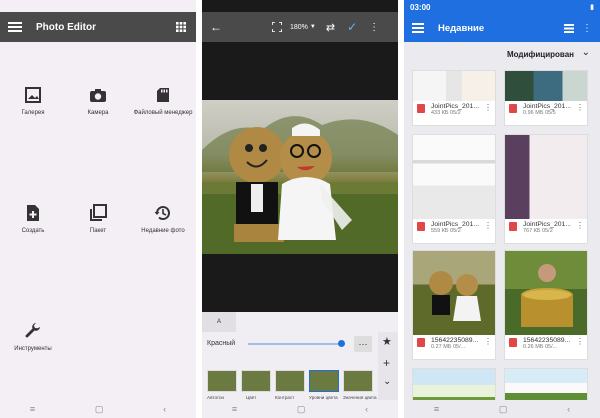 Image resolution: width=600 pixels, height=418 pixels. I want to click on menu-item-label: Файловый менеджер, so click(163, 113).